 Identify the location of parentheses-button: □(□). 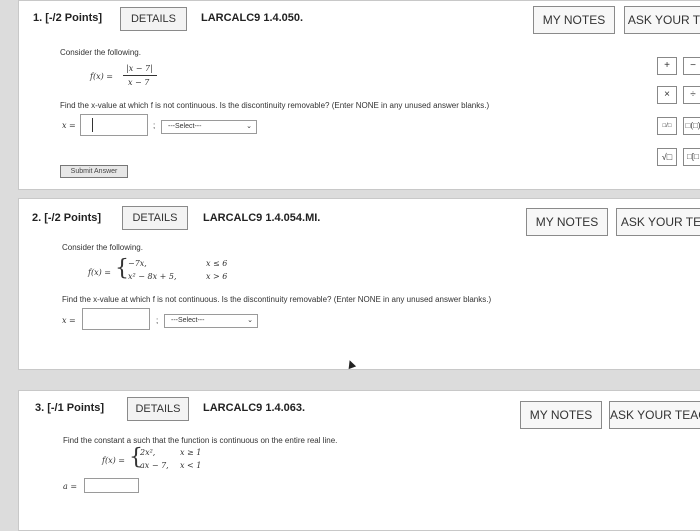
(691, 126).